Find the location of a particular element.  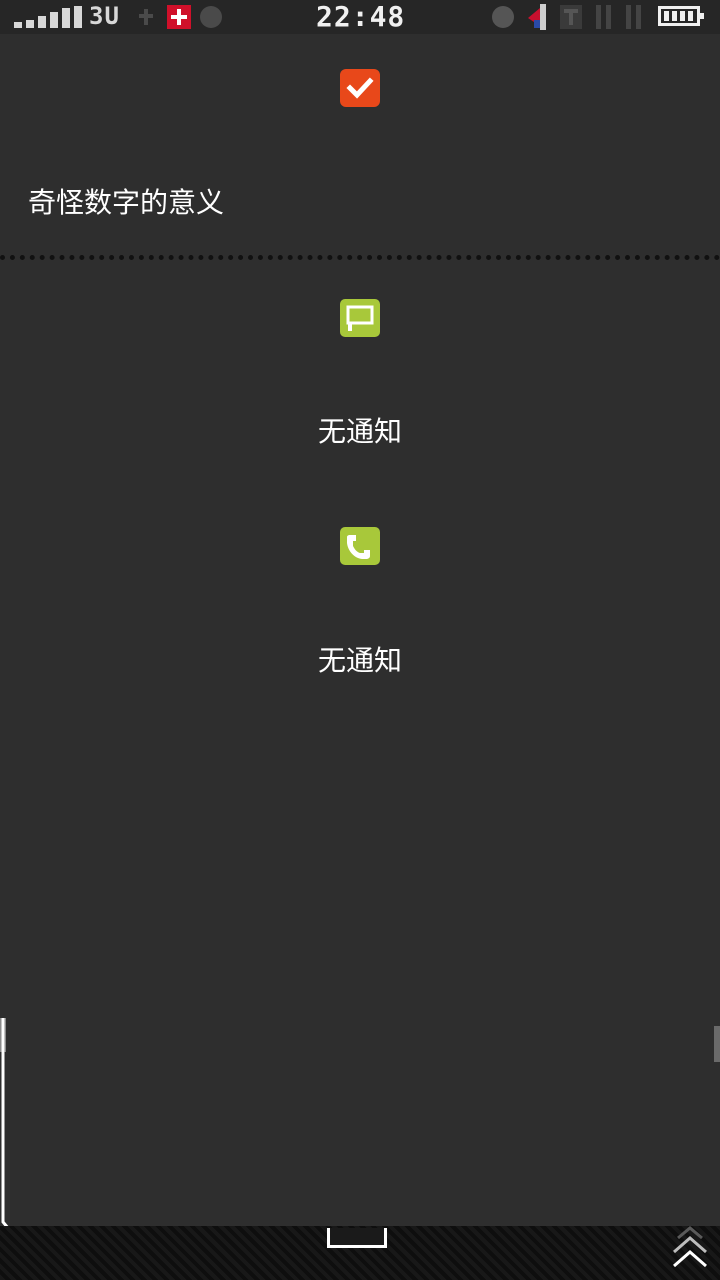

panel-handle is located at coordinates (357, 1238).